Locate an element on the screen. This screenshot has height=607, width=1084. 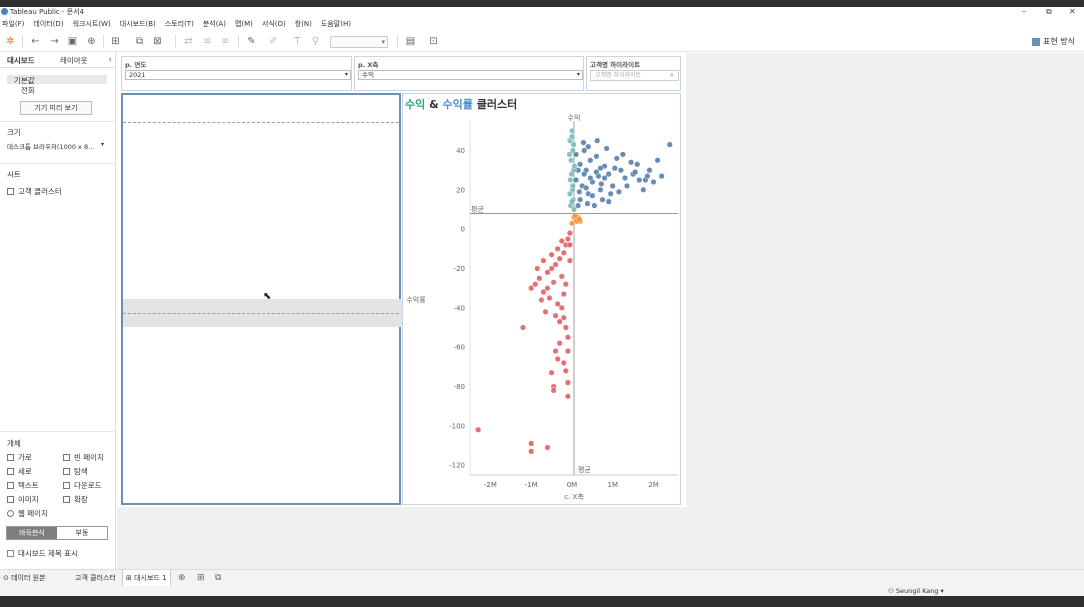
object-download: 다운로드 is located at coordinates (82, 485).